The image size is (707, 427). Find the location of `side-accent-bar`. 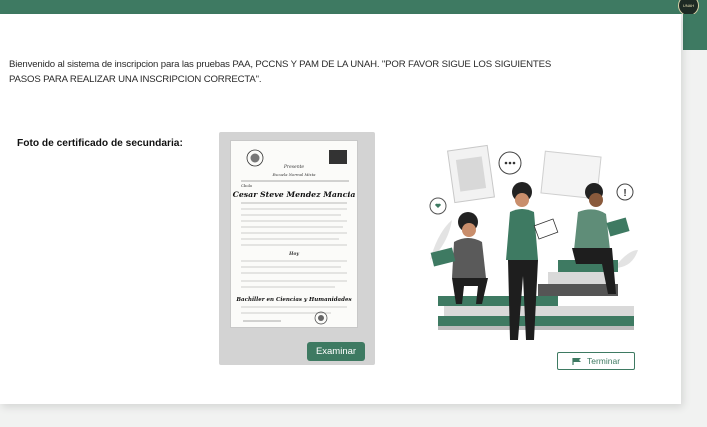

side-accent-bar is located at coordinates (695, 32).